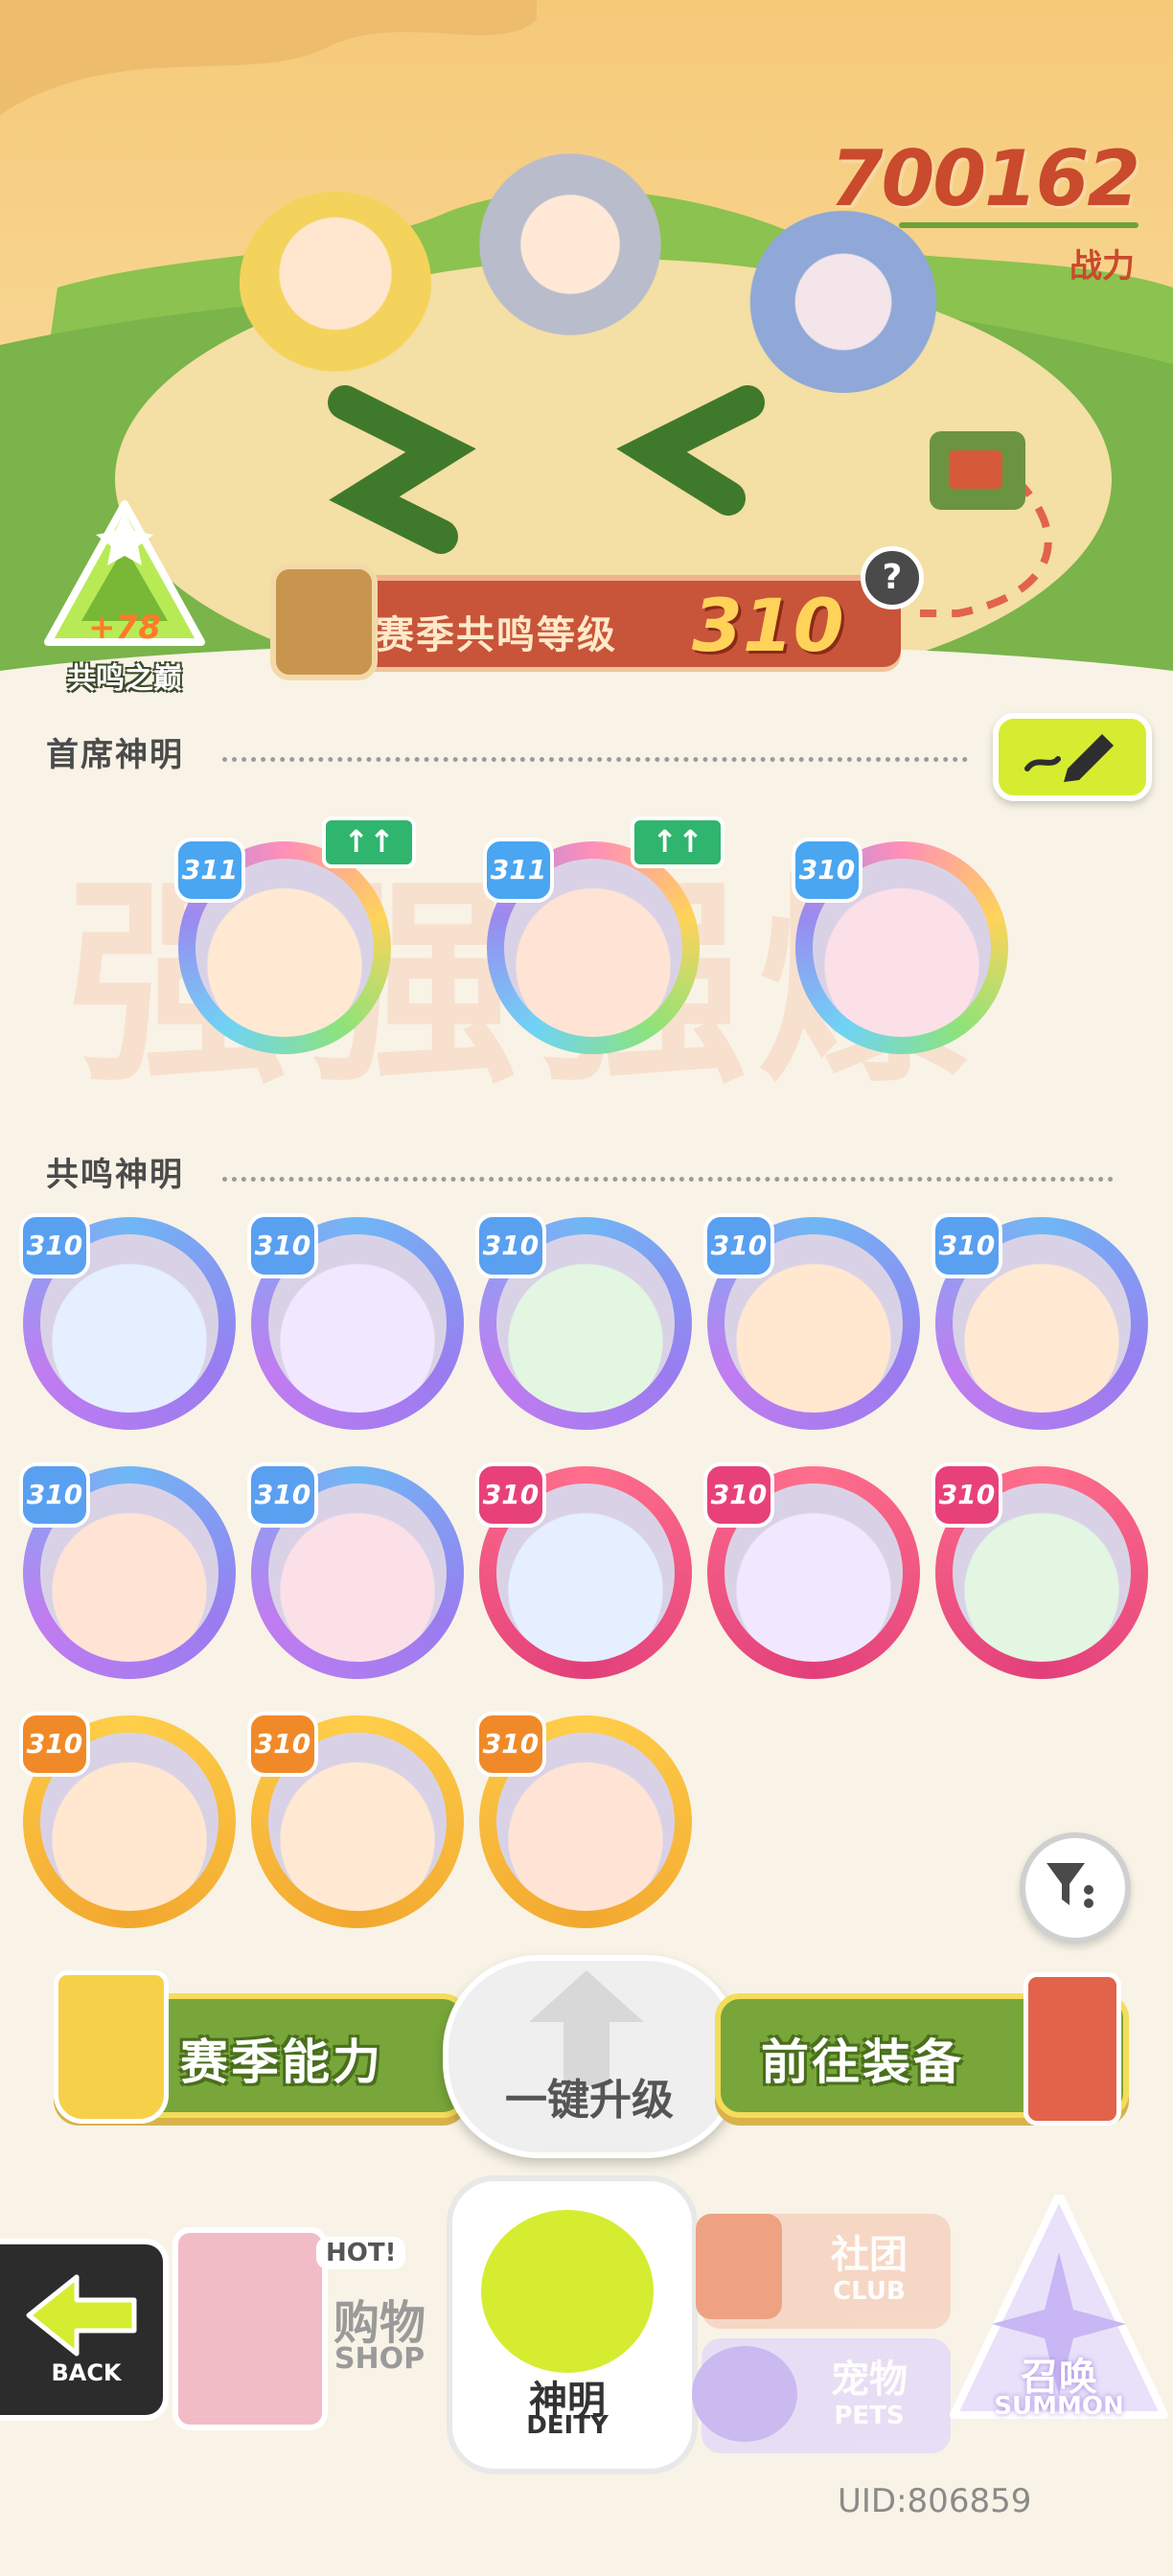 Image resolution: width=1173 pixels, height=2576 pixels. Describe the element at coordinates (125, 679) in the screenshot. I see `peak-label: 共鸣之巅` at that location.